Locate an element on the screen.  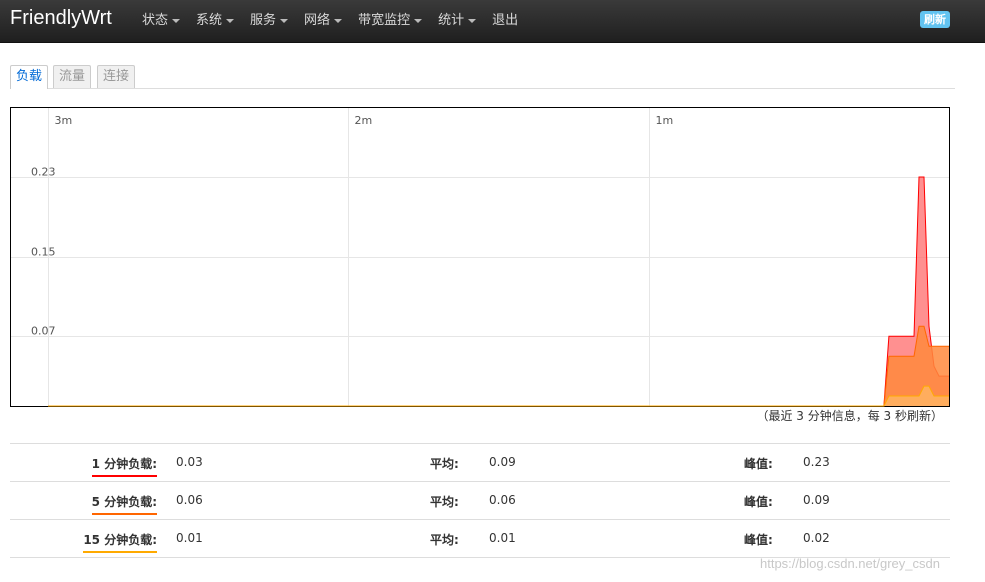
menu-item-bandwidth: 带宽监控 is located at coordinates (390, 21).